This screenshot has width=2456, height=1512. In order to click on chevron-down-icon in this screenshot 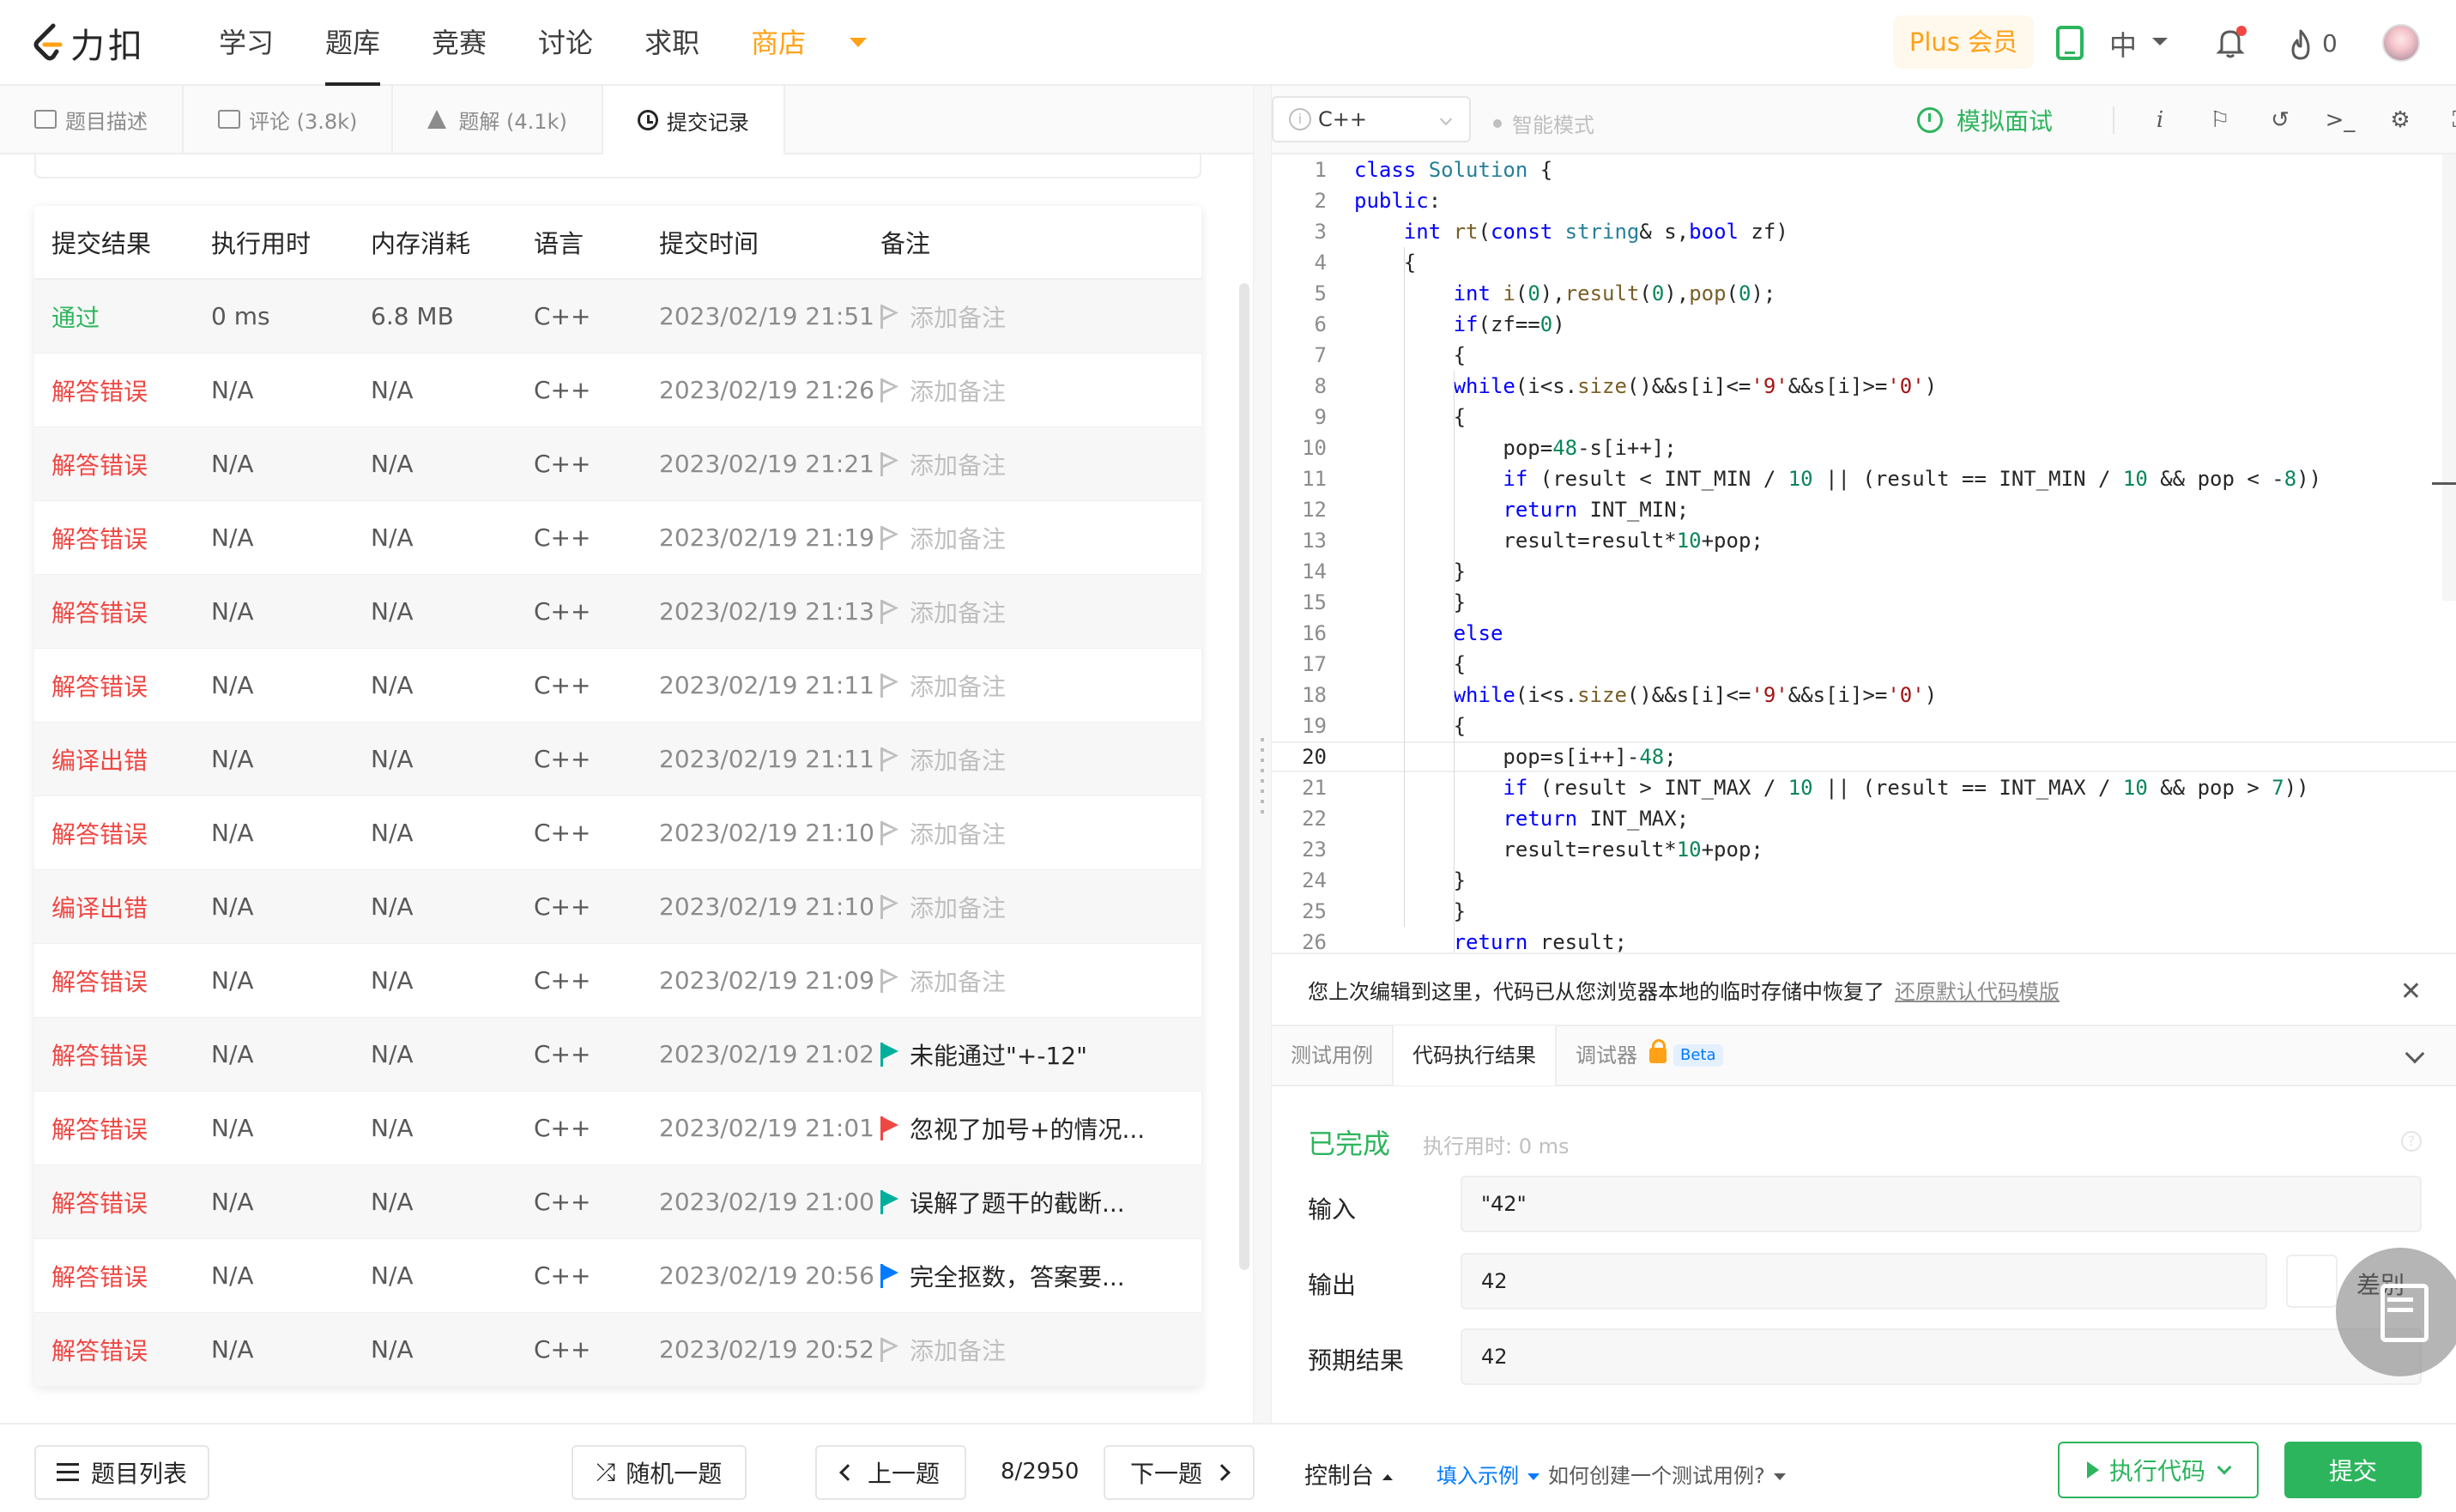, I will do `click(2160, 41)`.